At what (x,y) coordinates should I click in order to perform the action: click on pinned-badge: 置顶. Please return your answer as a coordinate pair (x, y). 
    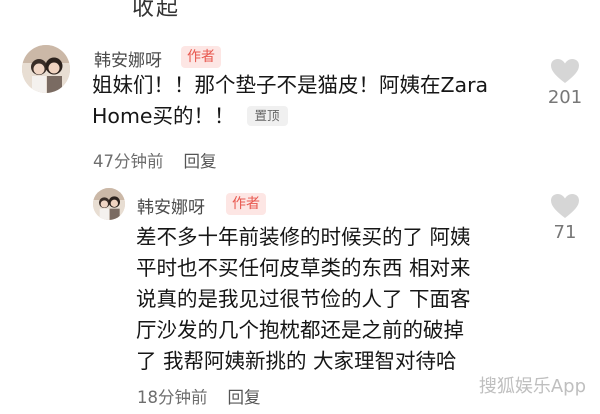
    Looking at the image, I should click on (267, 116).